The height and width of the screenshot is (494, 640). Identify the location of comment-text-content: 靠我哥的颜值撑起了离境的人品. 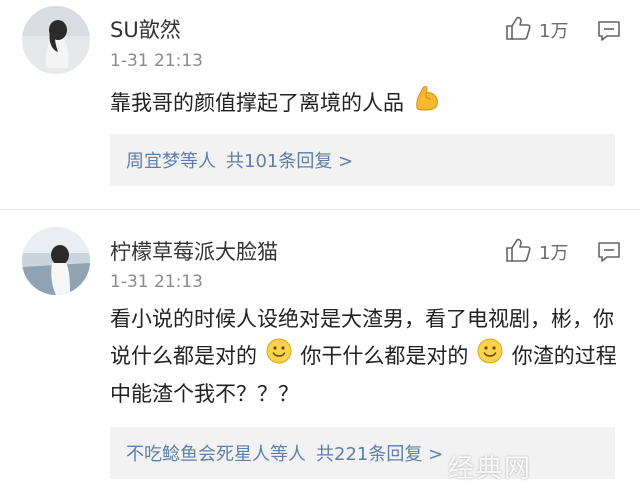
(257, 103).